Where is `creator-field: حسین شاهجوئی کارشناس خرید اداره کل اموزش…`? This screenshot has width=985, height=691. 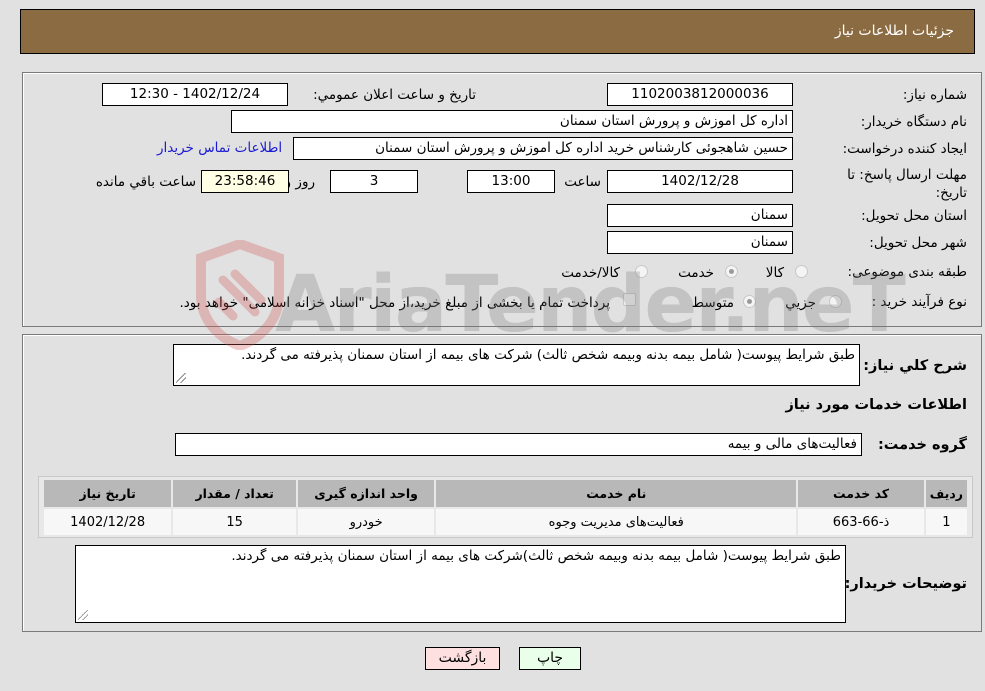 creator-field: حسین شاهجوئی کارشناس خرید اداره کل اموزش… is located at coordinates (543, 148).